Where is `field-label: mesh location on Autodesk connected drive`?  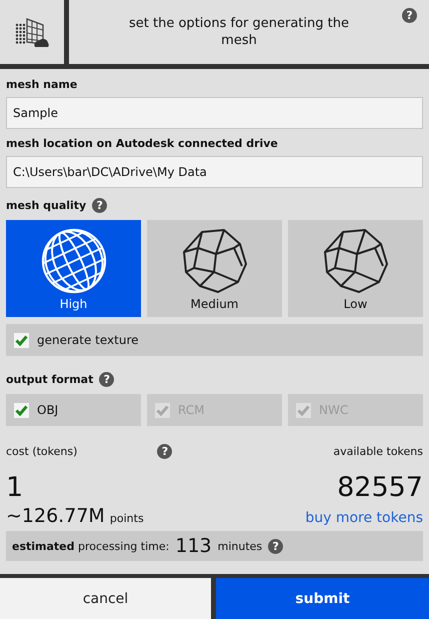
field-label: mesh location on Autodesk connected drive is located at coordinates (142, 143).